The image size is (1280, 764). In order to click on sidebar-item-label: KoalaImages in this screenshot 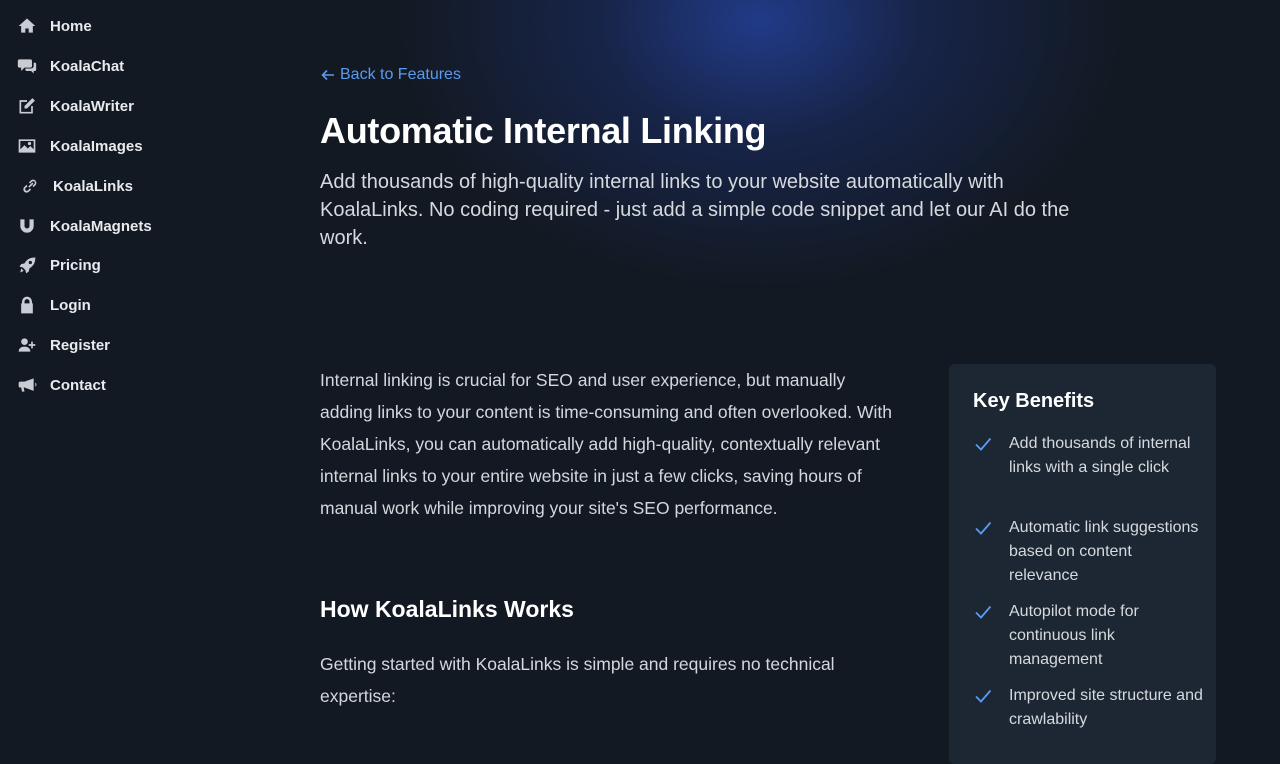, I will do `click(96, 146)`.